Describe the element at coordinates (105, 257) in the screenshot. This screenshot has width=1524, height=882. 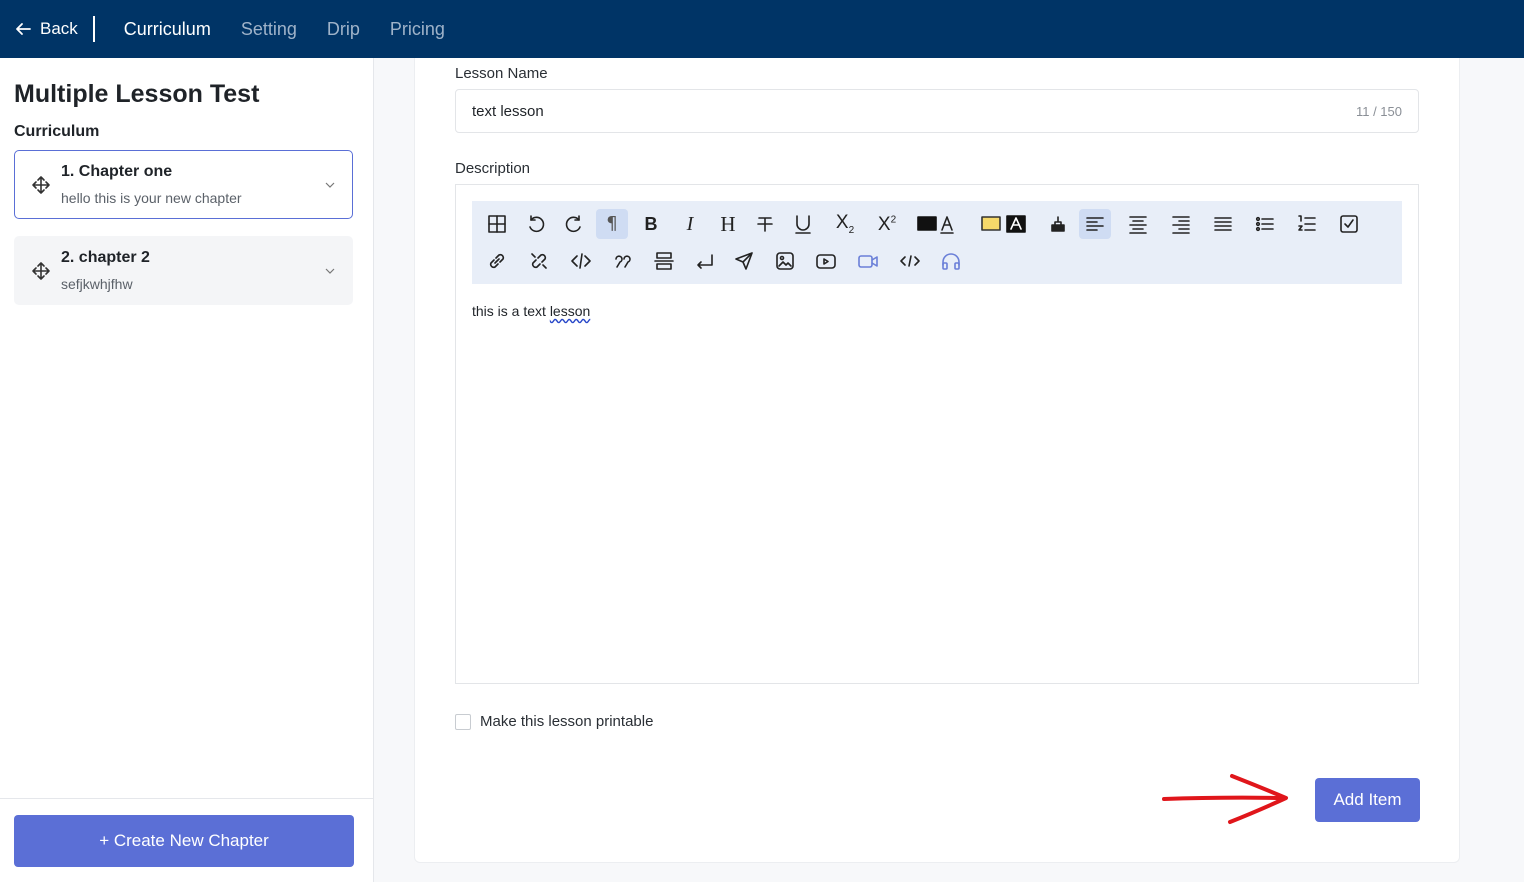
I see `chapter-title: 2. chapter 2` at that location.